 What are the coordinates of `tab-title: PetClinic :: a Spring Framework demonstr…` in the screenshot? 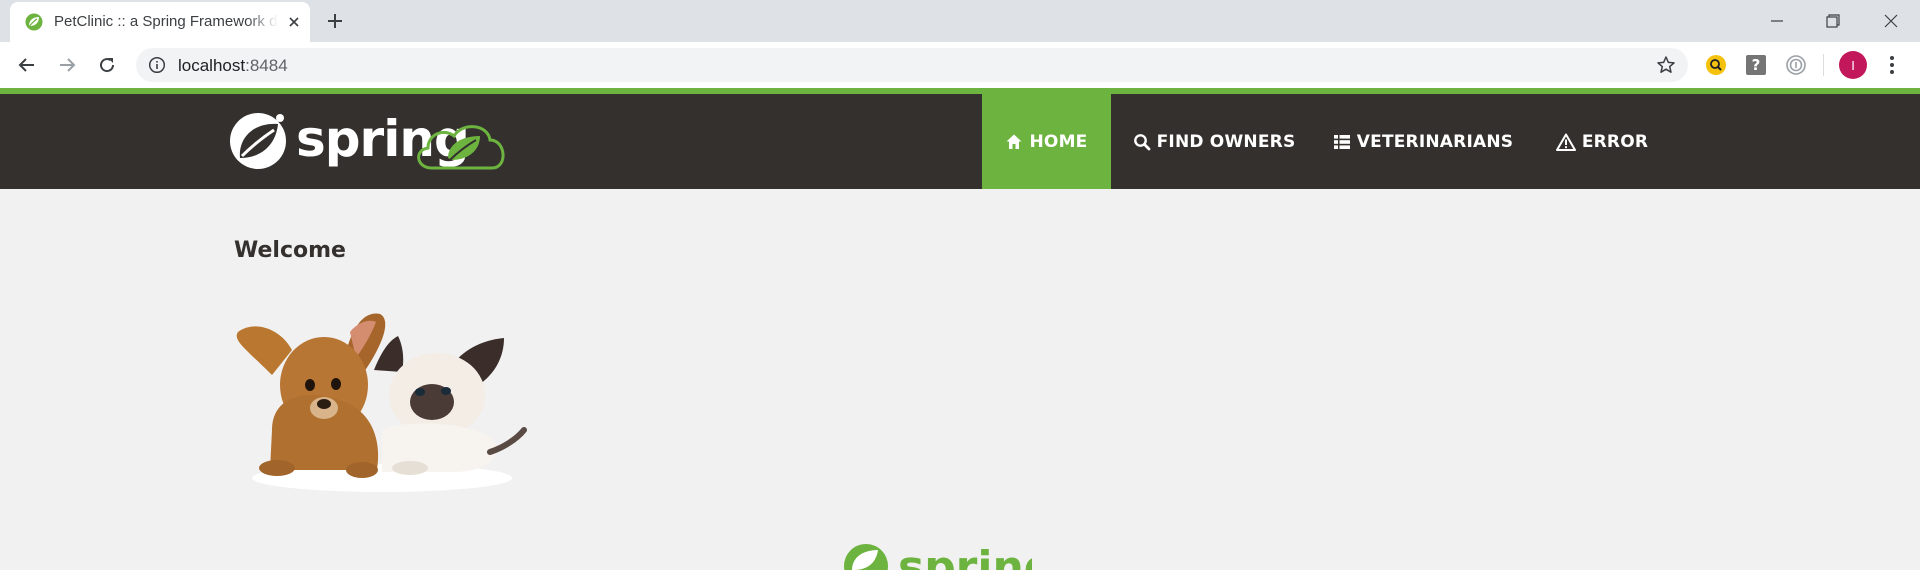 It's located at (166, 21).